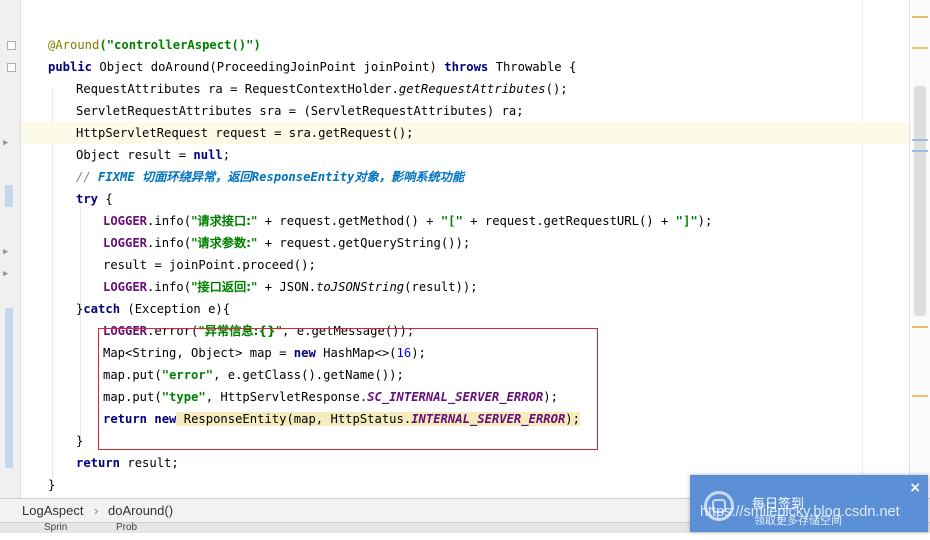 The height and width of the screenshot is (540, 930). What do you see at coordinates (451, 221) in the screenshot?
I see `string-literal: "["` at bounding box center [451, 221].